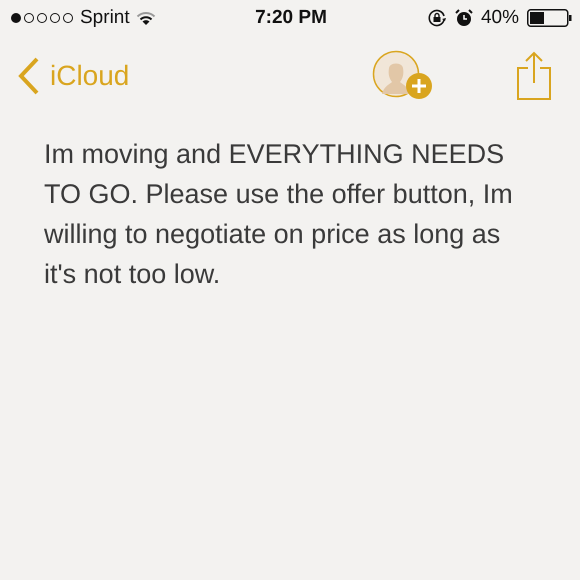  I want to click on share-button, so click(534, 76).